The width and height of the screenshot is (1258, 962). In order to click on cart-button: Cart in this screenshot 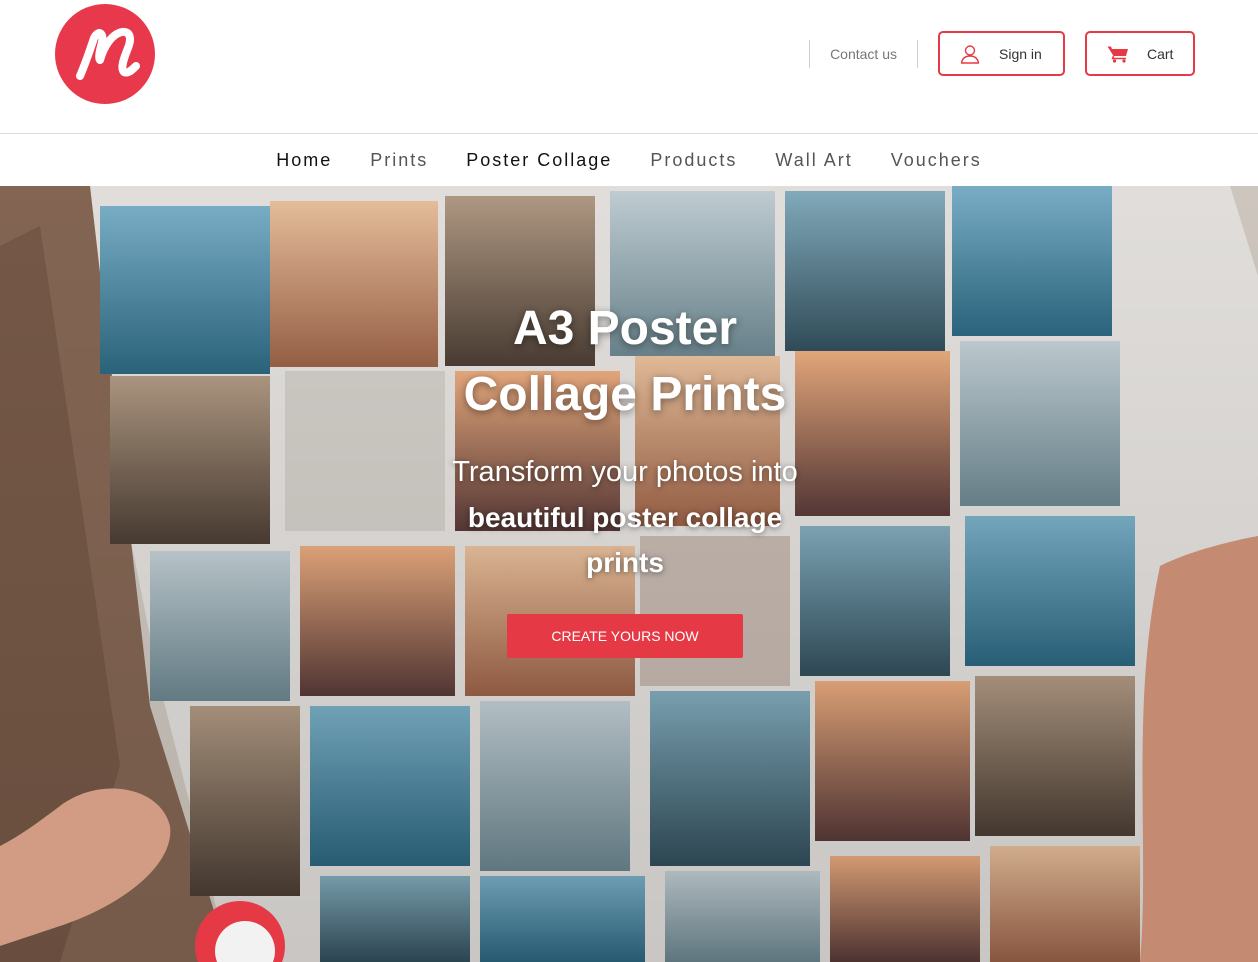, I will do `click(1140, 53)`.